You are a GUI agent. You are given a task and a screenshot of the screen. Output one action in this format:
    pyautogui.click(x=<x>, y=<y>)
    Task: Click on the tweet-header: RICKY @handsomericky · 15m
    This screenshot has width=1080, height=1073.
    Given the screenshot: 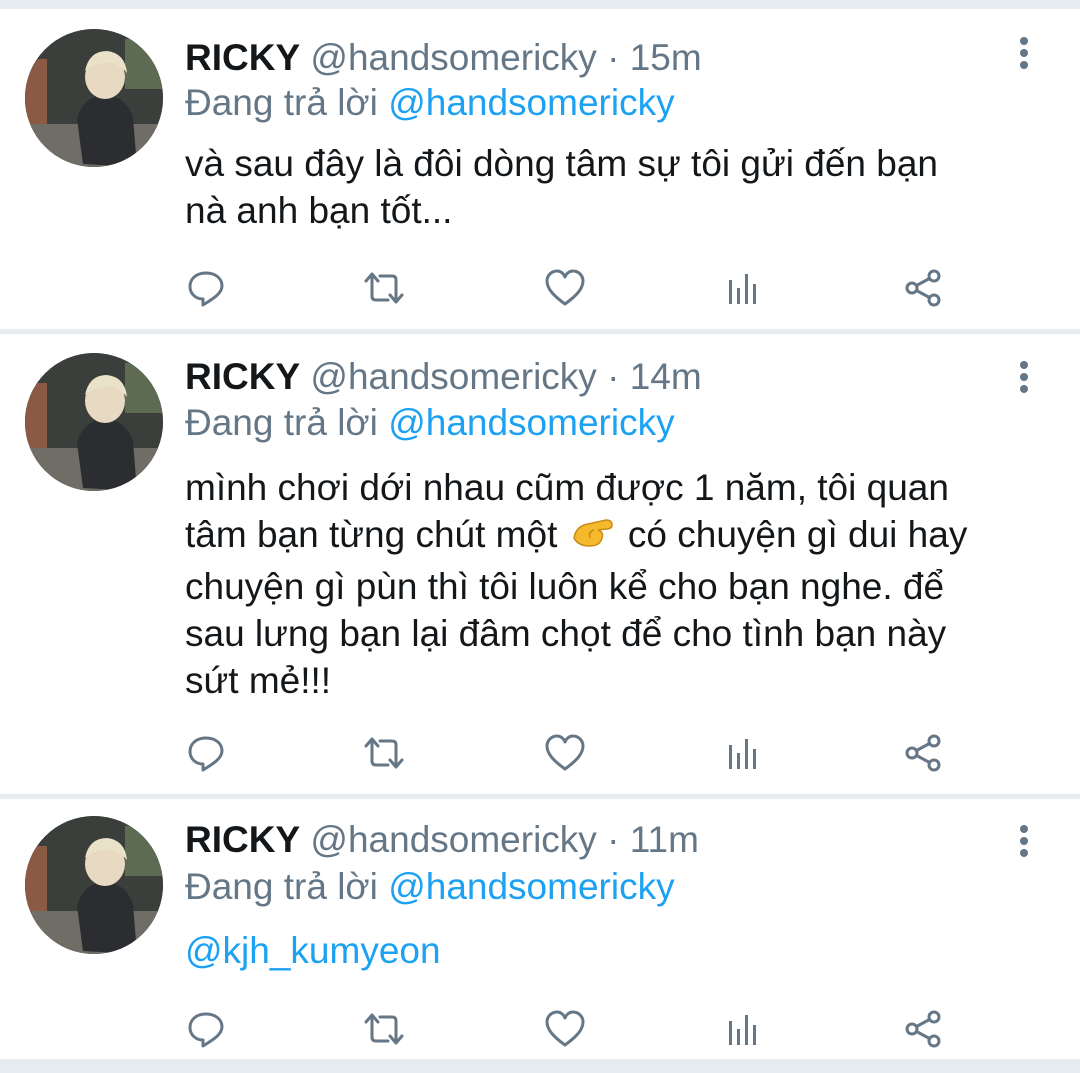 What is the action you would take?
    pyautogui.click(x=443, y=58)
    